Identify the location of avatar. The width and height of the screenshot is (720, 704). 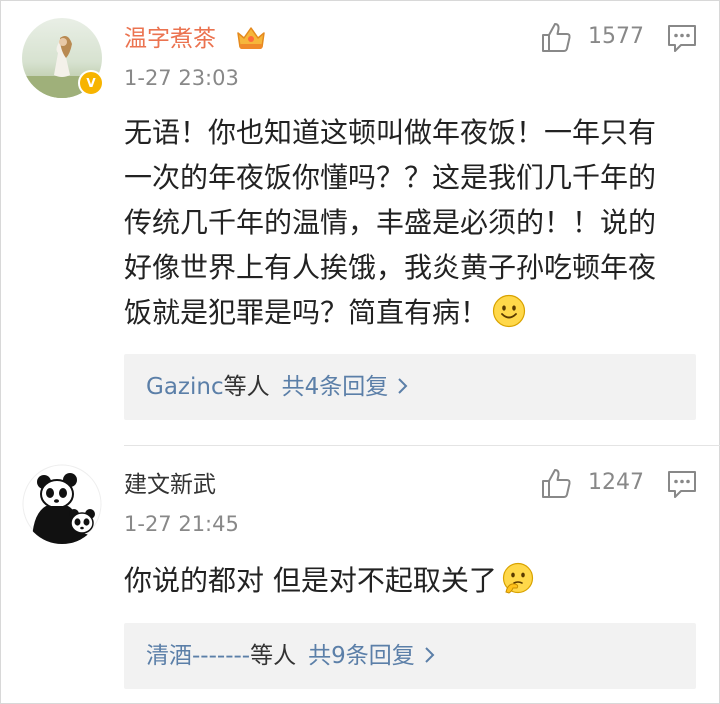
(62, 504).